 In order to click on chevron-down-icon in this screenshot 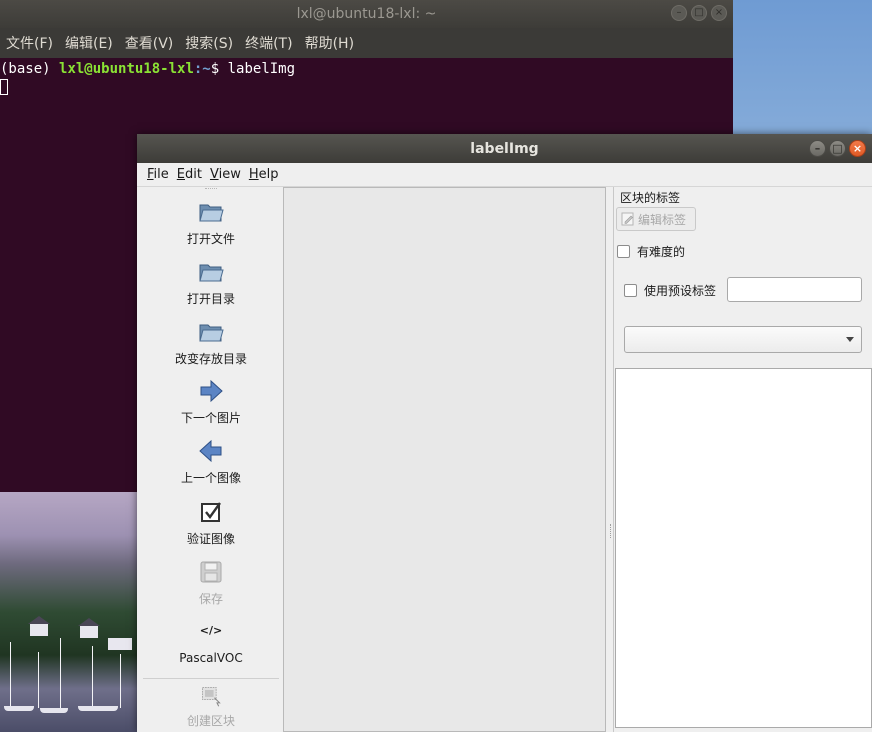, I will do `click(850, 339)`.